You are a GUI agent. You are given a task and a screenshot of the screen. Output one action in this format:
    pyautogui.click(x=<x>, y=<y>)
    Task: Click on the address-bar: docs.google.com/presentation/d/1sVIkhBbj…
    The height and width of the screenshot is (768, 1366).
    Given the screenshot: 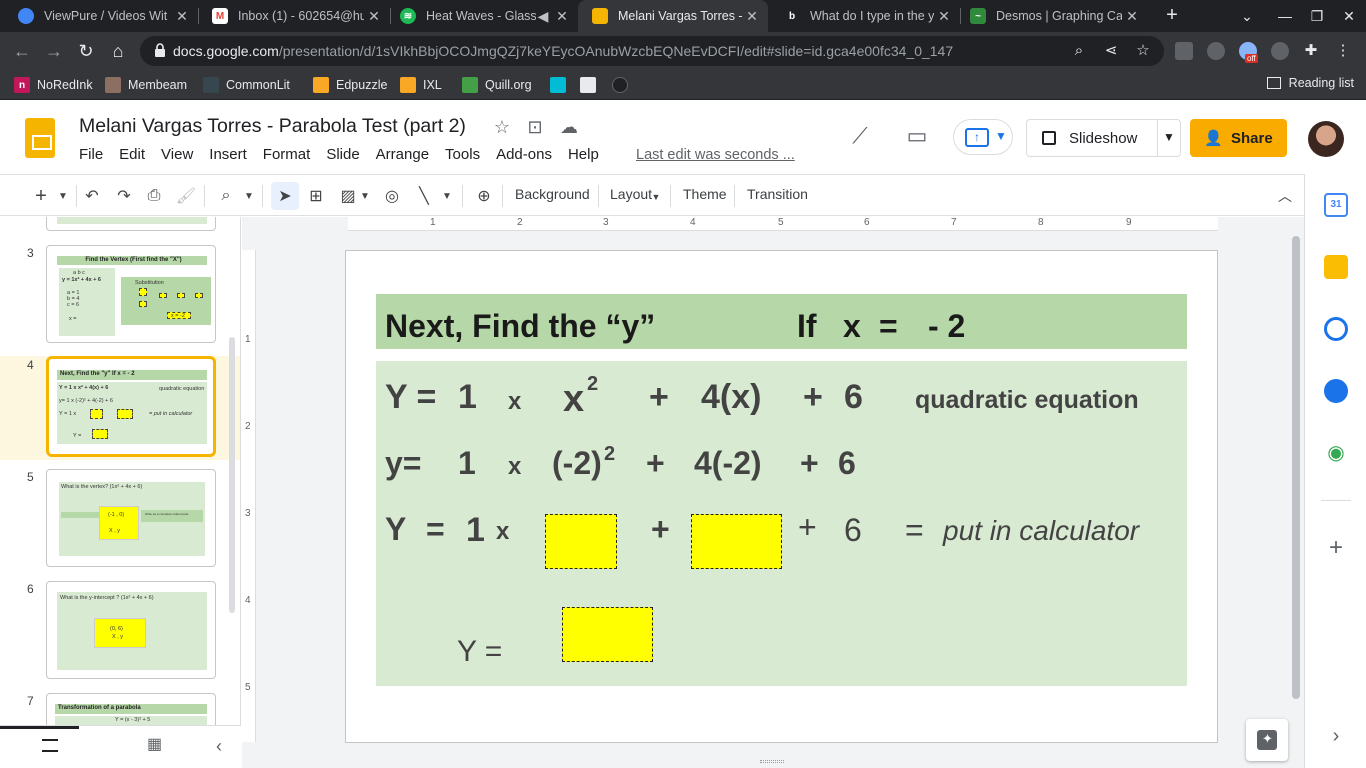 What is the action you would take?
    pyautogui.click(x=652, y=51)
    